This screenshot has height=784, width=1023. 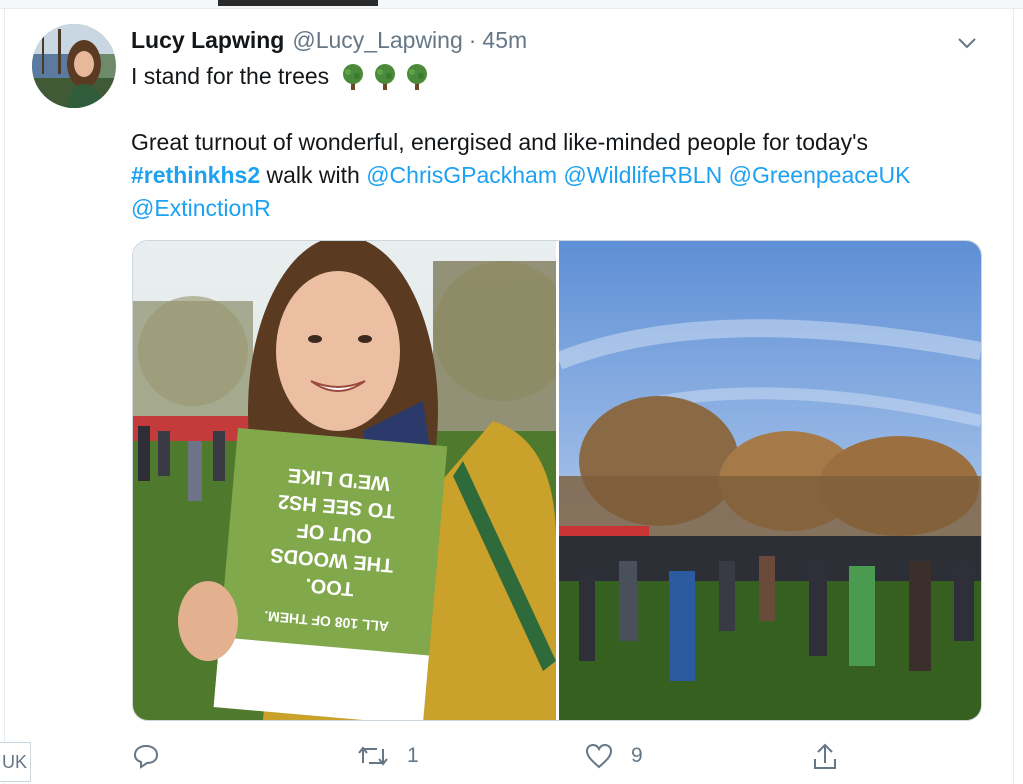 What do you see at coordinates (413, 755) in the screenshot?
I see `retweet-count: 1` at bounding box center [413, 755].